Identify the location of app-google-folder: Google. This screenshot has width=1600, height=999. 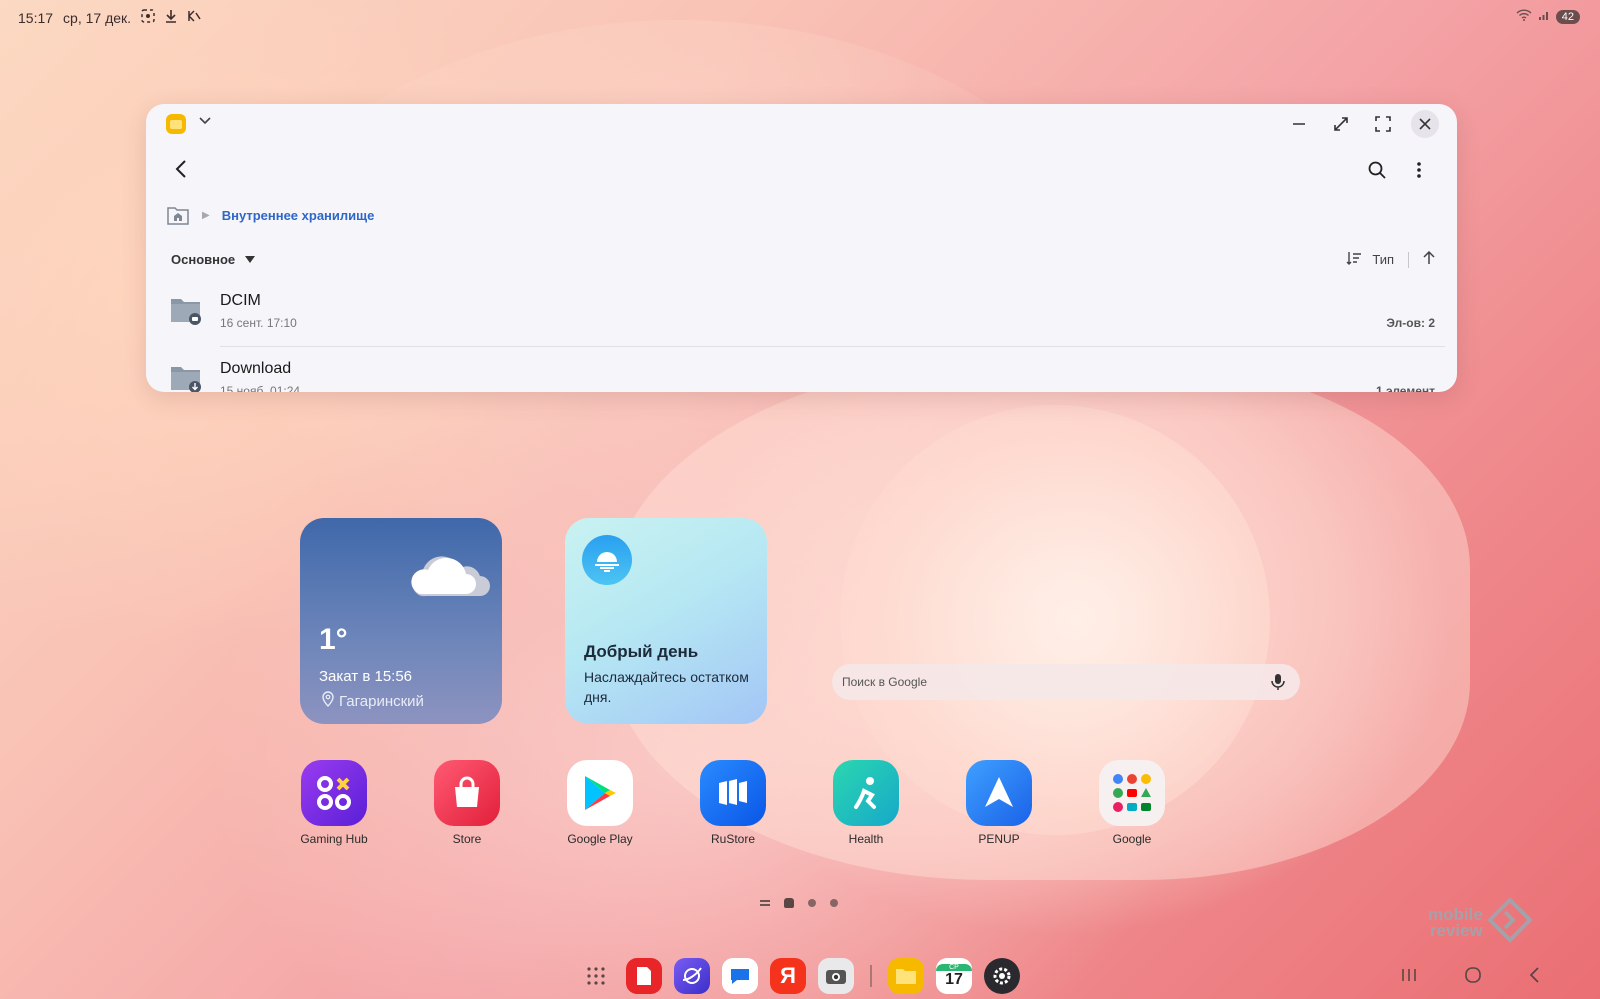
(1132, 803).